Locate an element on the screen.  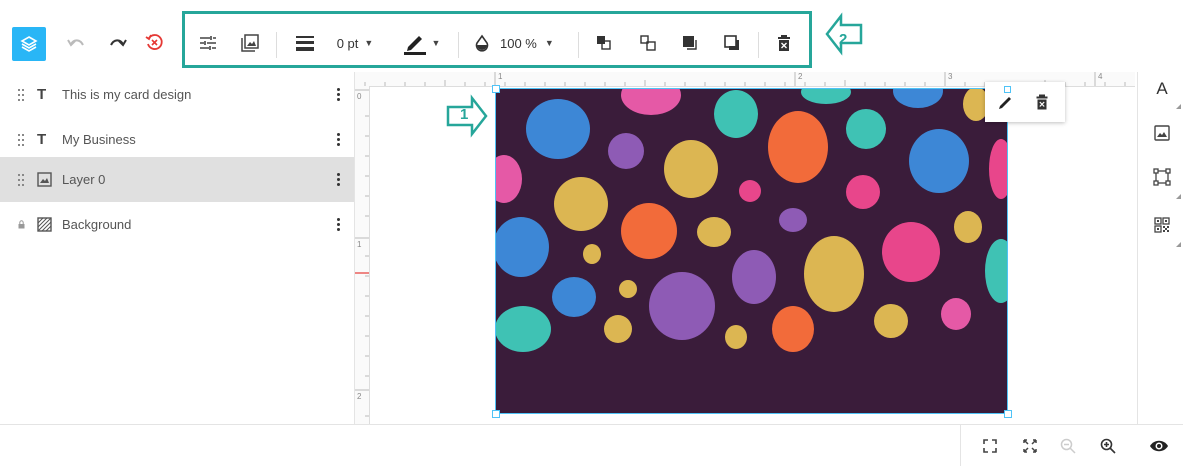
arrange-backward-icon is located at coordinates (648, 43).